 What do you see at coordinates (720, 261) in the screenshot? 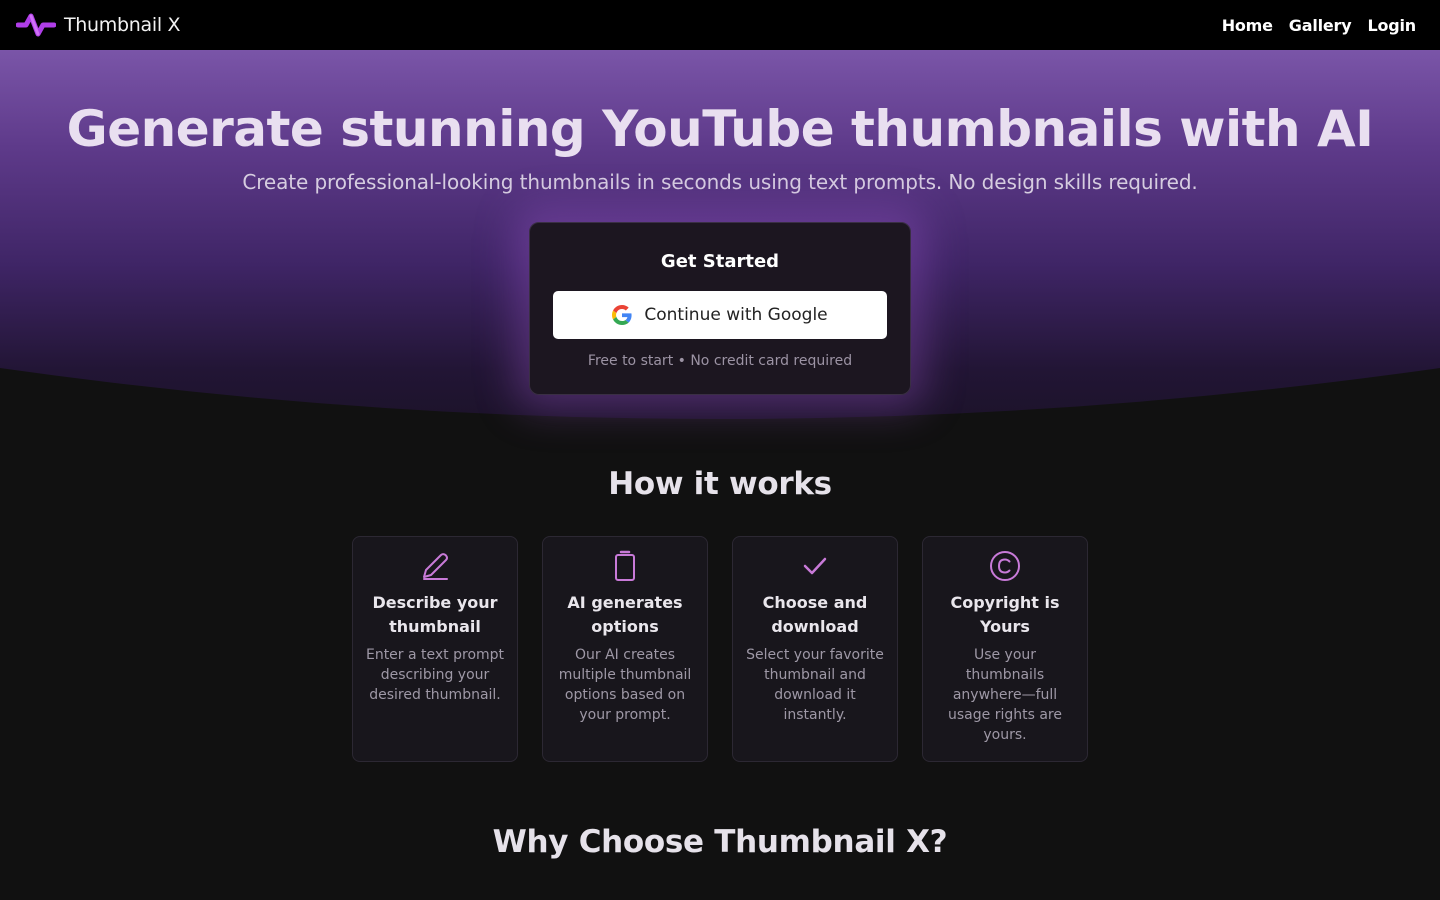
I see `get-started-title: Get Started` at bounding box center [720, 261].